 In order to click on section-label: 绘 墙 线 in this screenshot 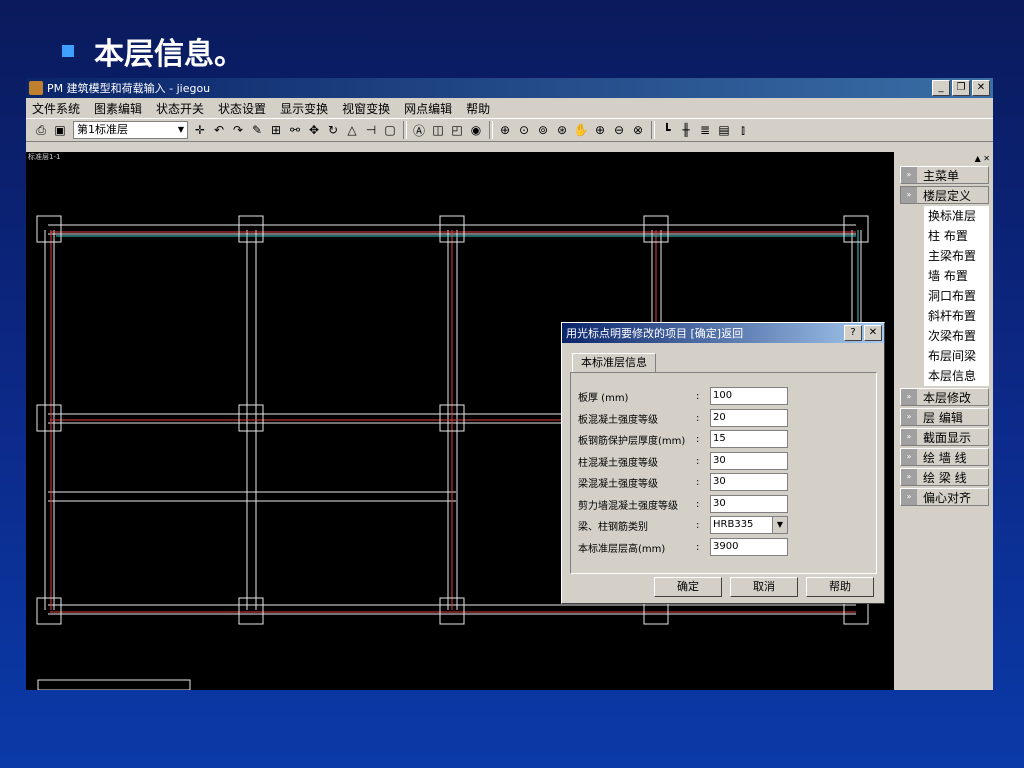, I will do `click(945, 457)`.